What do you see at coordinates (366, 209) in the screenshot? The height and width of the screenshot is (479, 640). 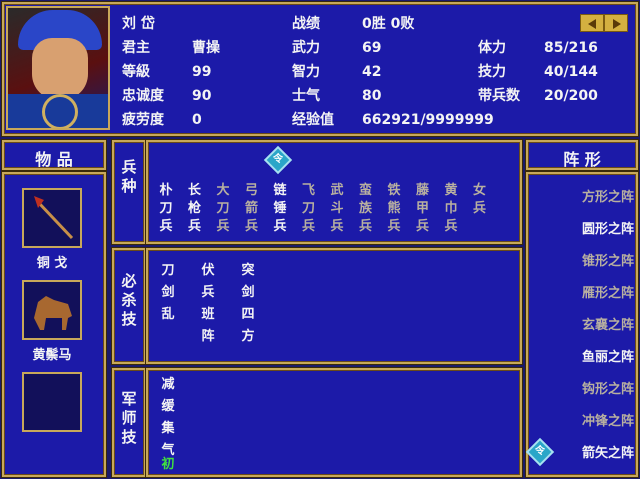 I see `troop-type-8: 蛮 族 兵` at bounding box center [366, 209].